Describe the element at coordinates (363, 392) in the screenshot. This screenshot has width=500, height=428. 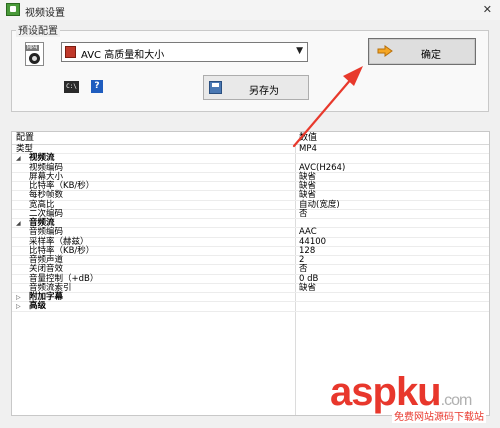
I see `watermark-asp: asp` at that location.